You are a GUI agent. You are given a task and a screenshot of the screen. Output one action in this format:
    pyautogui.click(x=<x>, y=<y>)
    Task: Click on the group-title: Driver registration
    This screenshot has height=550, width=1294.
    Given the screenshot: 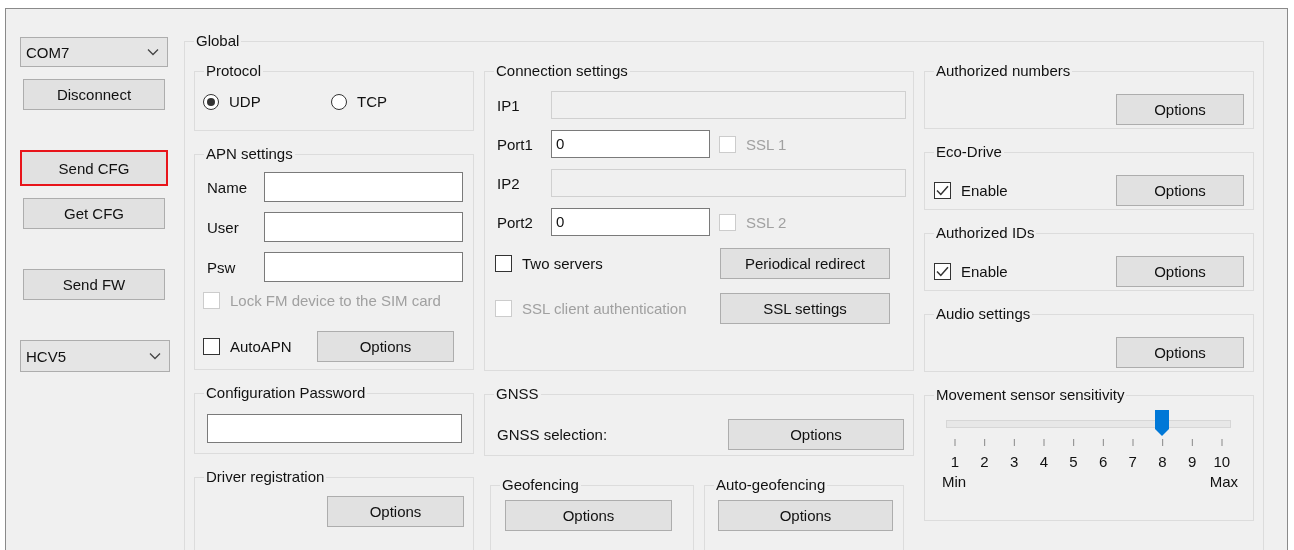 What is the action you would take?
    pyautogui.click(x=265, y=477)
    